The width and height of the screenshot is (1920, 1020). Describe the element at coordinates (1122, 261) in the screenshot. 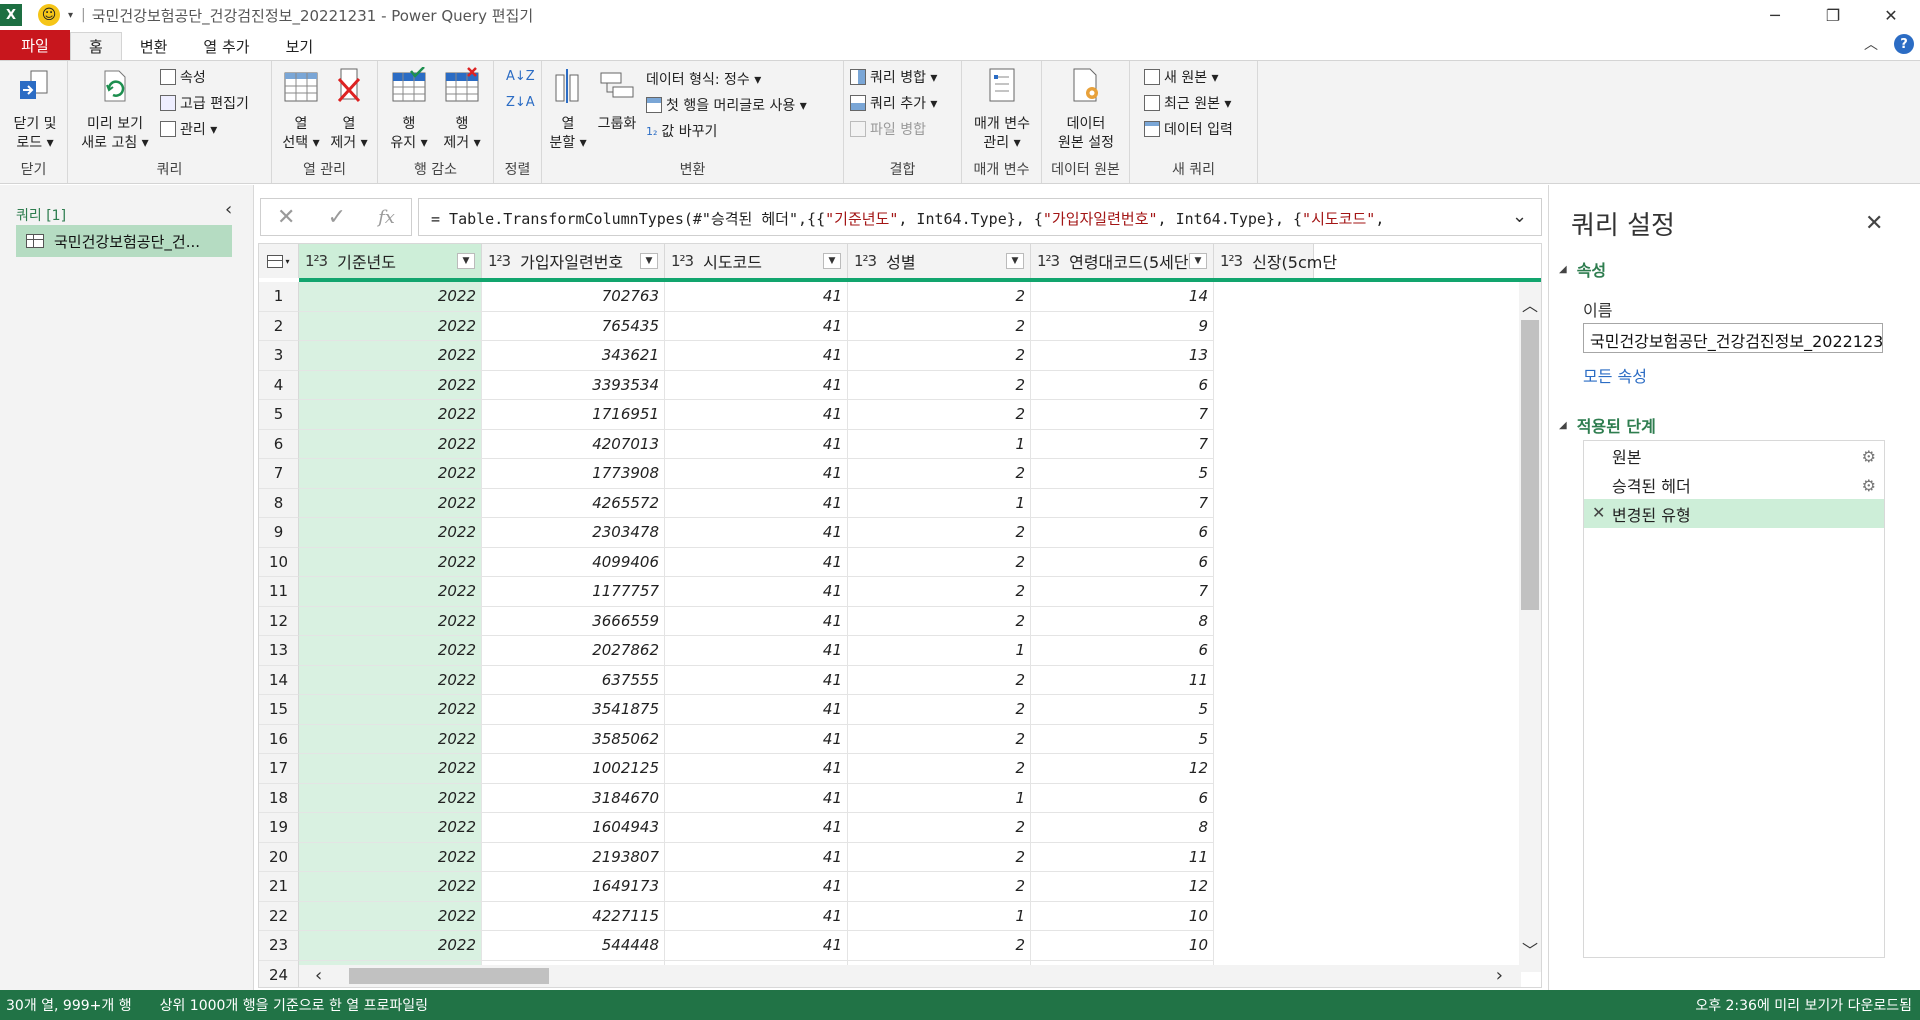

I see `column-header: 1²3 연령대코드(5세단... ▼` at that location.